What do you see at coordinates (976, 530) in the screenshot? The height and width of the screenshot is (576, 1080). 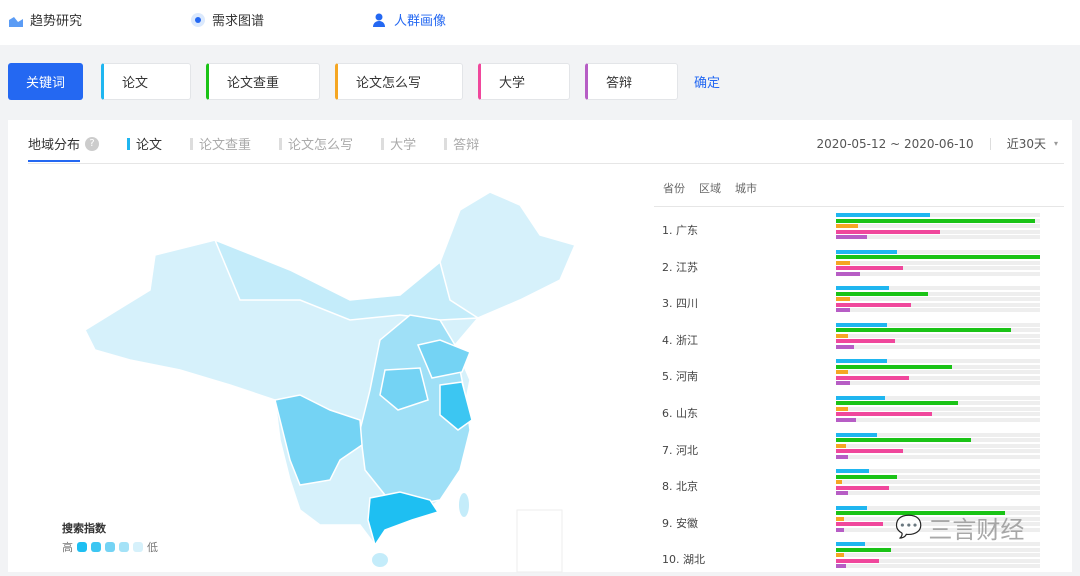 I see `watermark-text: 三言财经` at bounding box center [976, 530].